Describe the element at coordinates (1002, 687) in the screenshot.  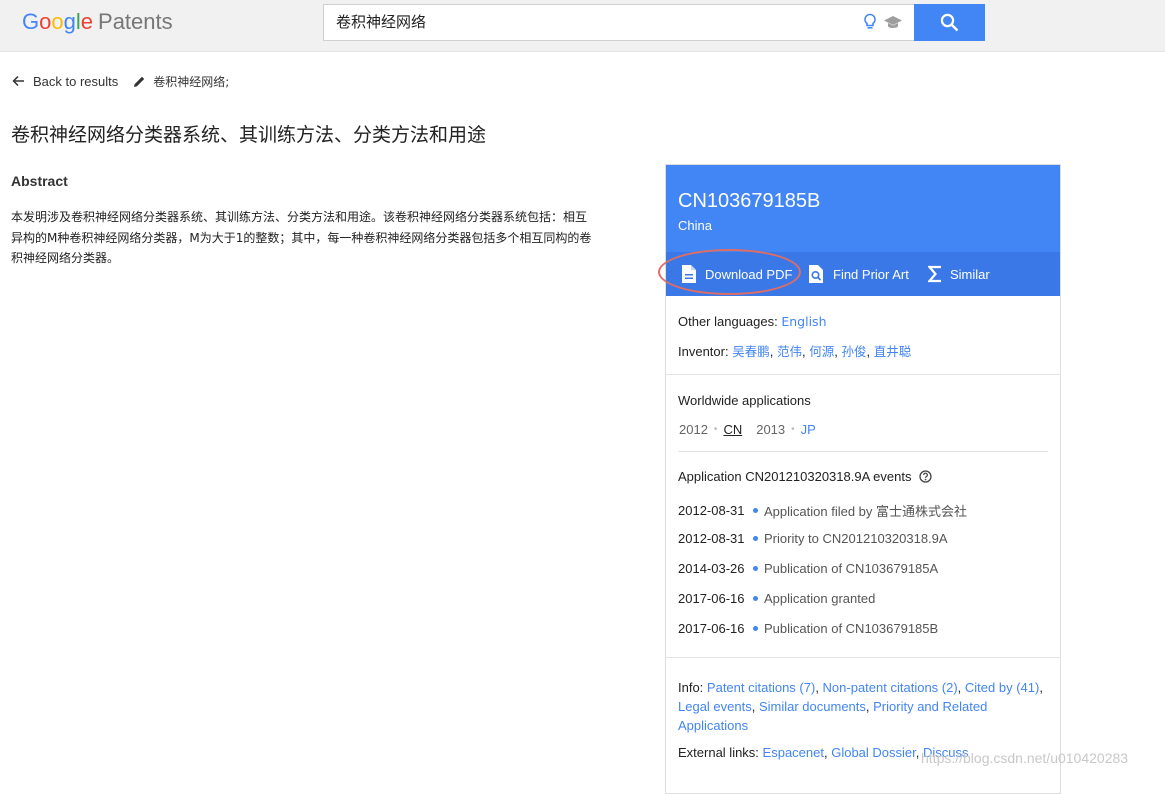
I see `cited-by-link: Cited by (41)` at that location.